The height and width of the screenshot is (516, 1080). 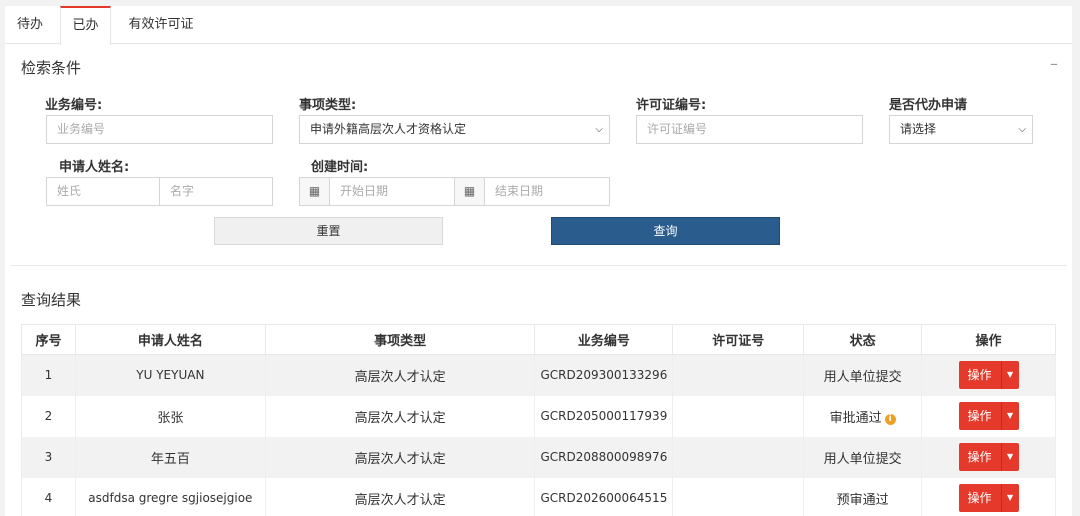 What do you see at coordinates (538, 265) in the screenshot?
I see `section-divider` at bounding box center [538, 265].